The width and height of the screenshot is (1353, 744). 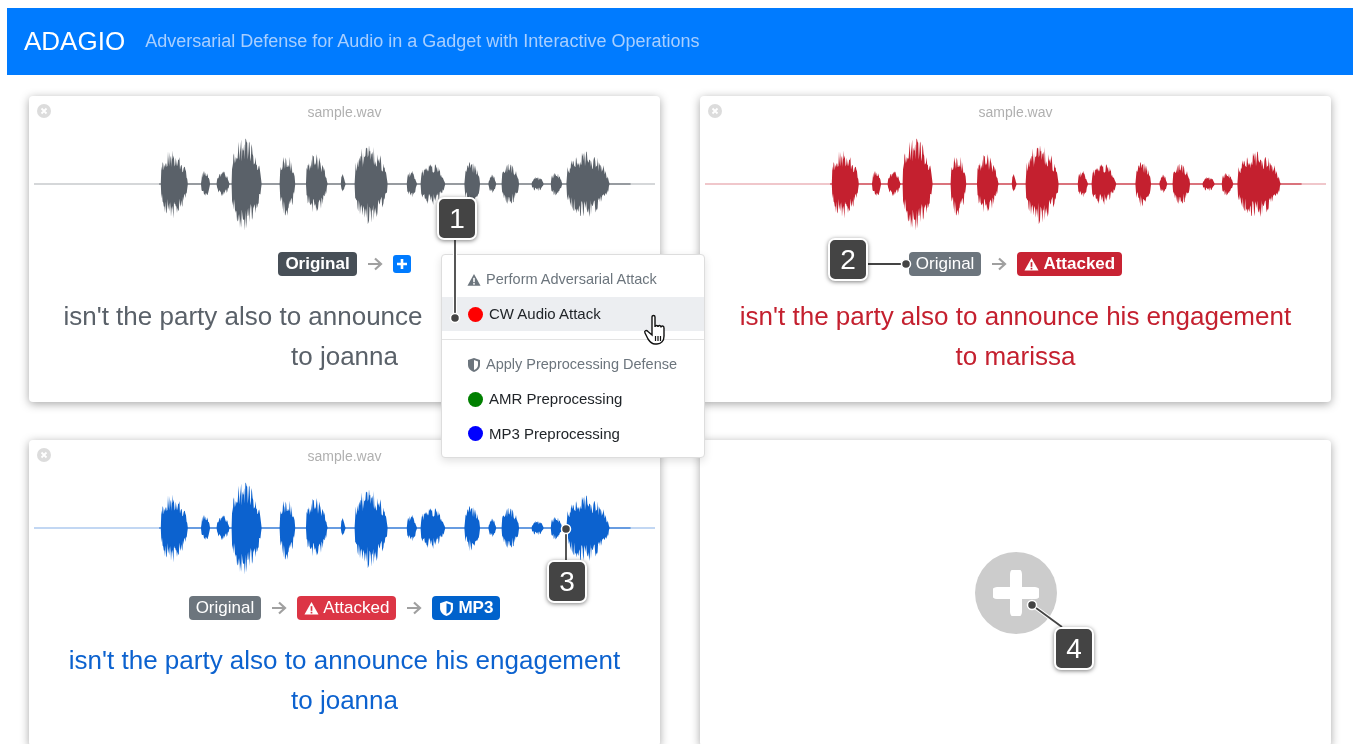 I want to click on menu-item: CW Audio Attack, so click(x=573, y=314).